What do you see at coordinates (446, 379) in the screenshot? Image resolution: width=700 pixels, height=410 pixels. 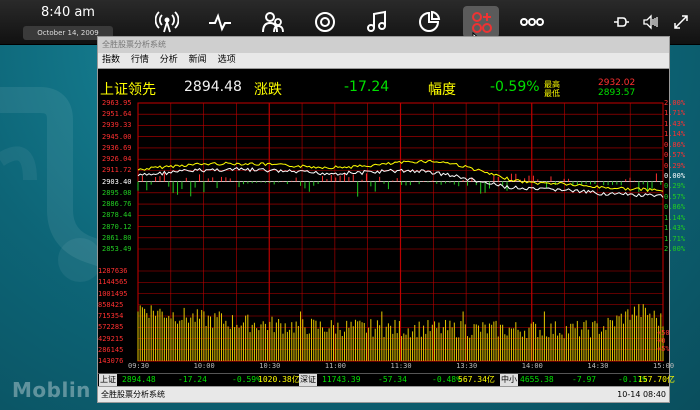 I see `sb-idx2-pct: -0.48%` at bounding box center [446, 379].